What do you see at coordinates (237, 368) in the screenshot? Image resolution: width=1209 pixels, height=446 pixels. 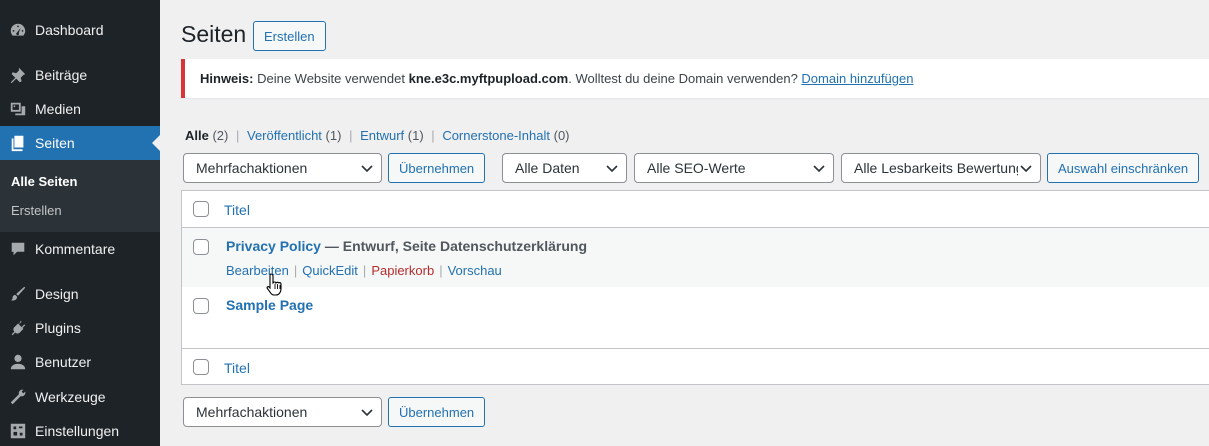 I see `column-title-footer: Titel` at bounding box center [237, 368].